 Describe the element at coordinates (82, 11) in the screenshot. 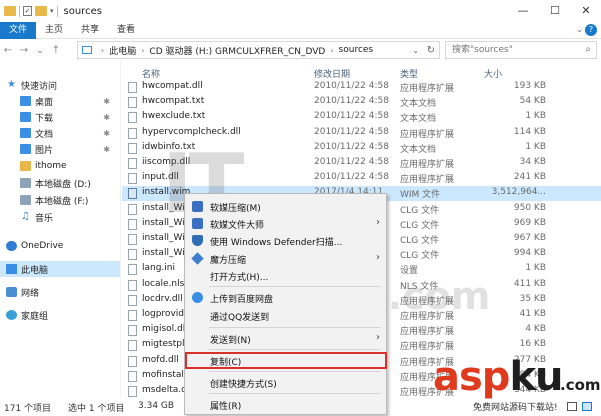

I see `window-title: sources` at that location.